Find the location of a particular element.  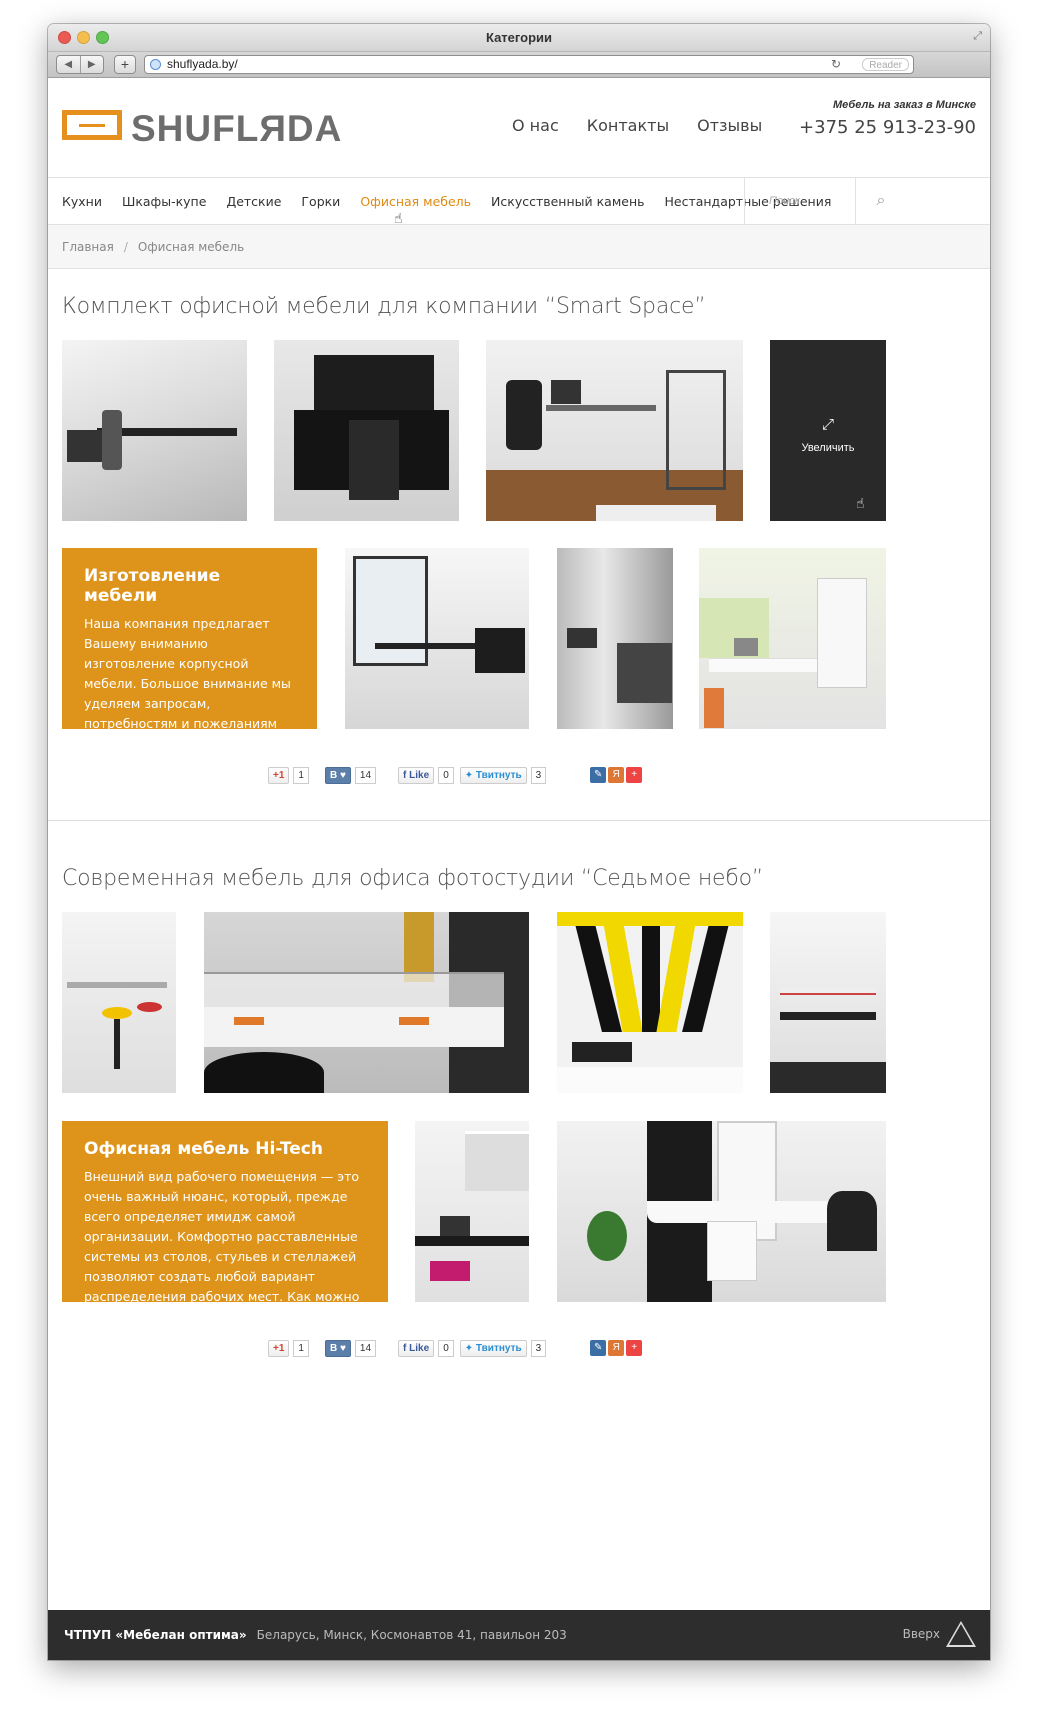

zoom-label: Увеличить is located at coordinates (828, 448).